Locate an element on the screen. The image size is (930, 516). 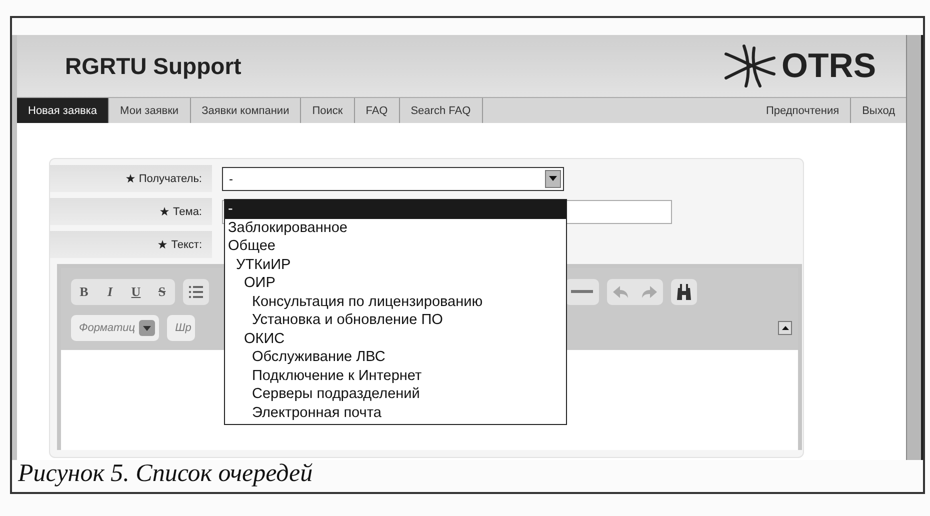
select-value: - is located at coordinates (231, 179).